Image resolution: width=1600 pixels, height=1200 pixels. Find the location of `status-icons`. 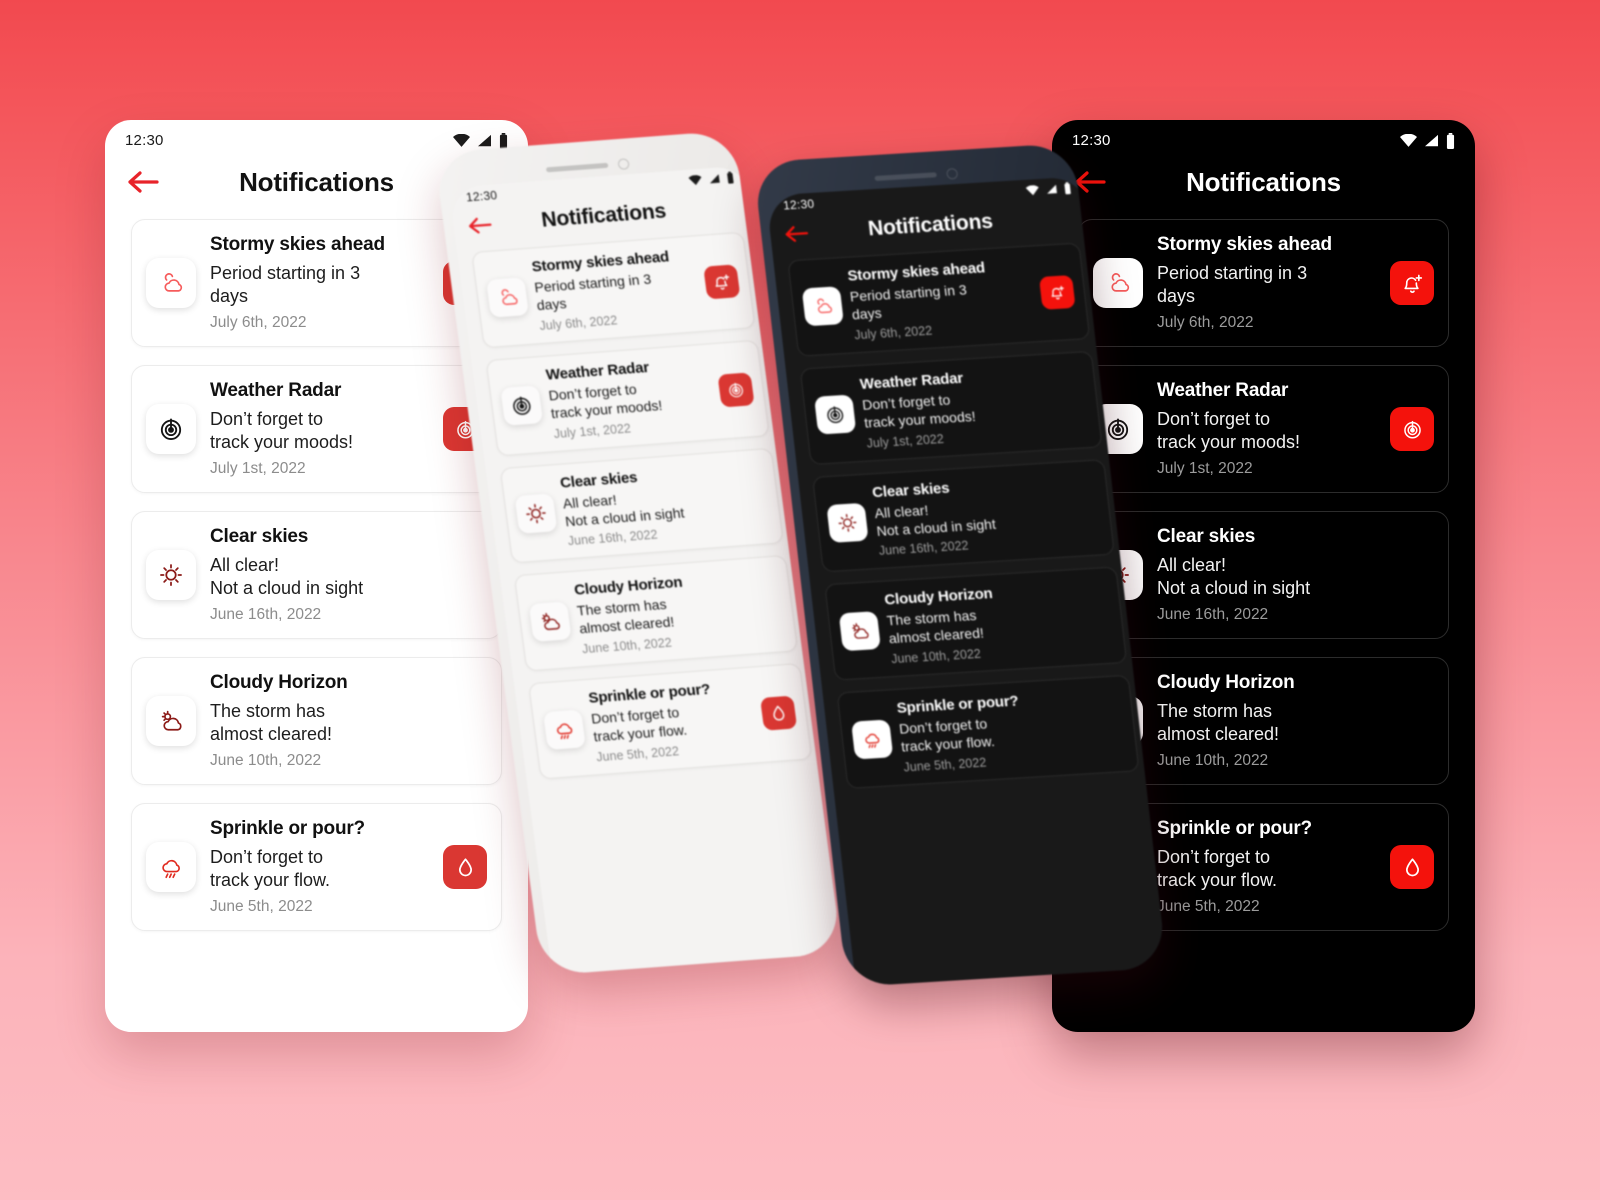

status-icons is located at coordinates (1427, 140).